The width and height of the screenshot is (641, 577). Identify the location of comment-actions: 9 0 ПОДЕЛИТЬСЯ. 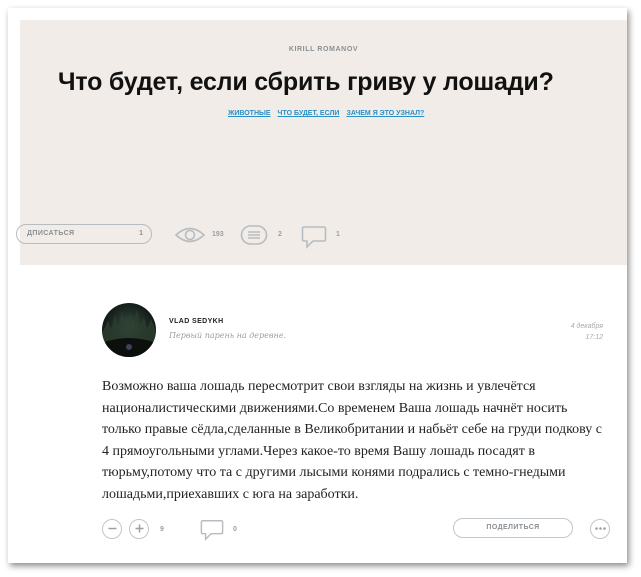
(357, 533).